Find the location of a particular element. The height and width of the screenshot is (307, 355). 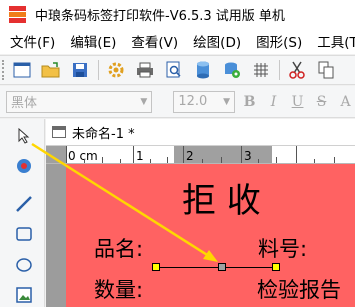

select-pointer-icon is located at coordinates (24, 136).